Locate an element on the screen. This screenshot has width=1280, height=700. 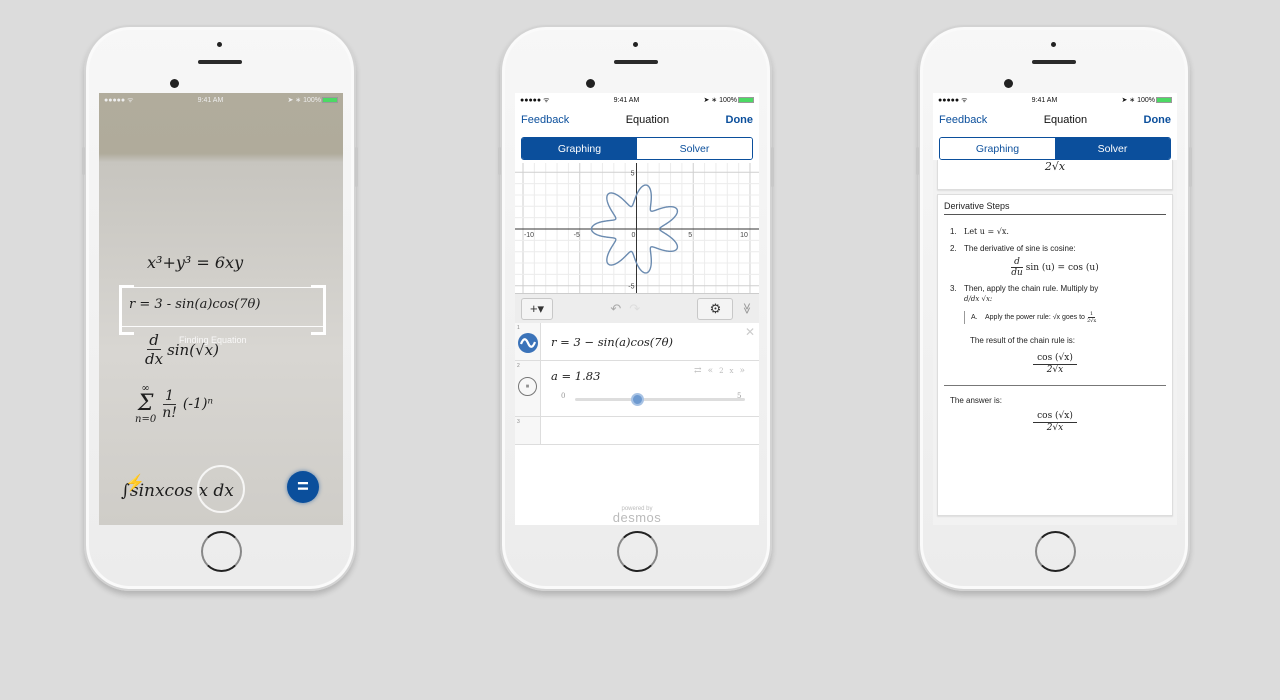
slider-expression: a = 1.83 ⇄«2x» 0 5 is located at coordinates (650, 388).